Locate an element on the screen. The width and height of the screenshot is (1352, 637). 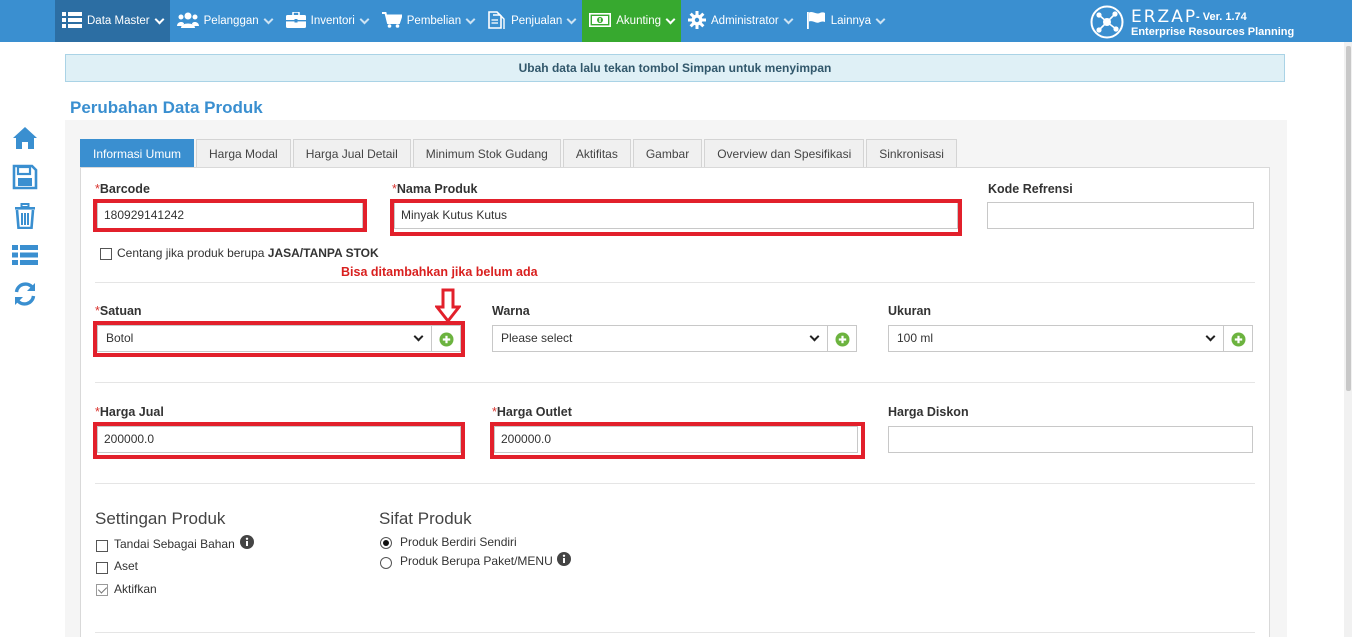
money-icon is located at coordinates (600, 21).